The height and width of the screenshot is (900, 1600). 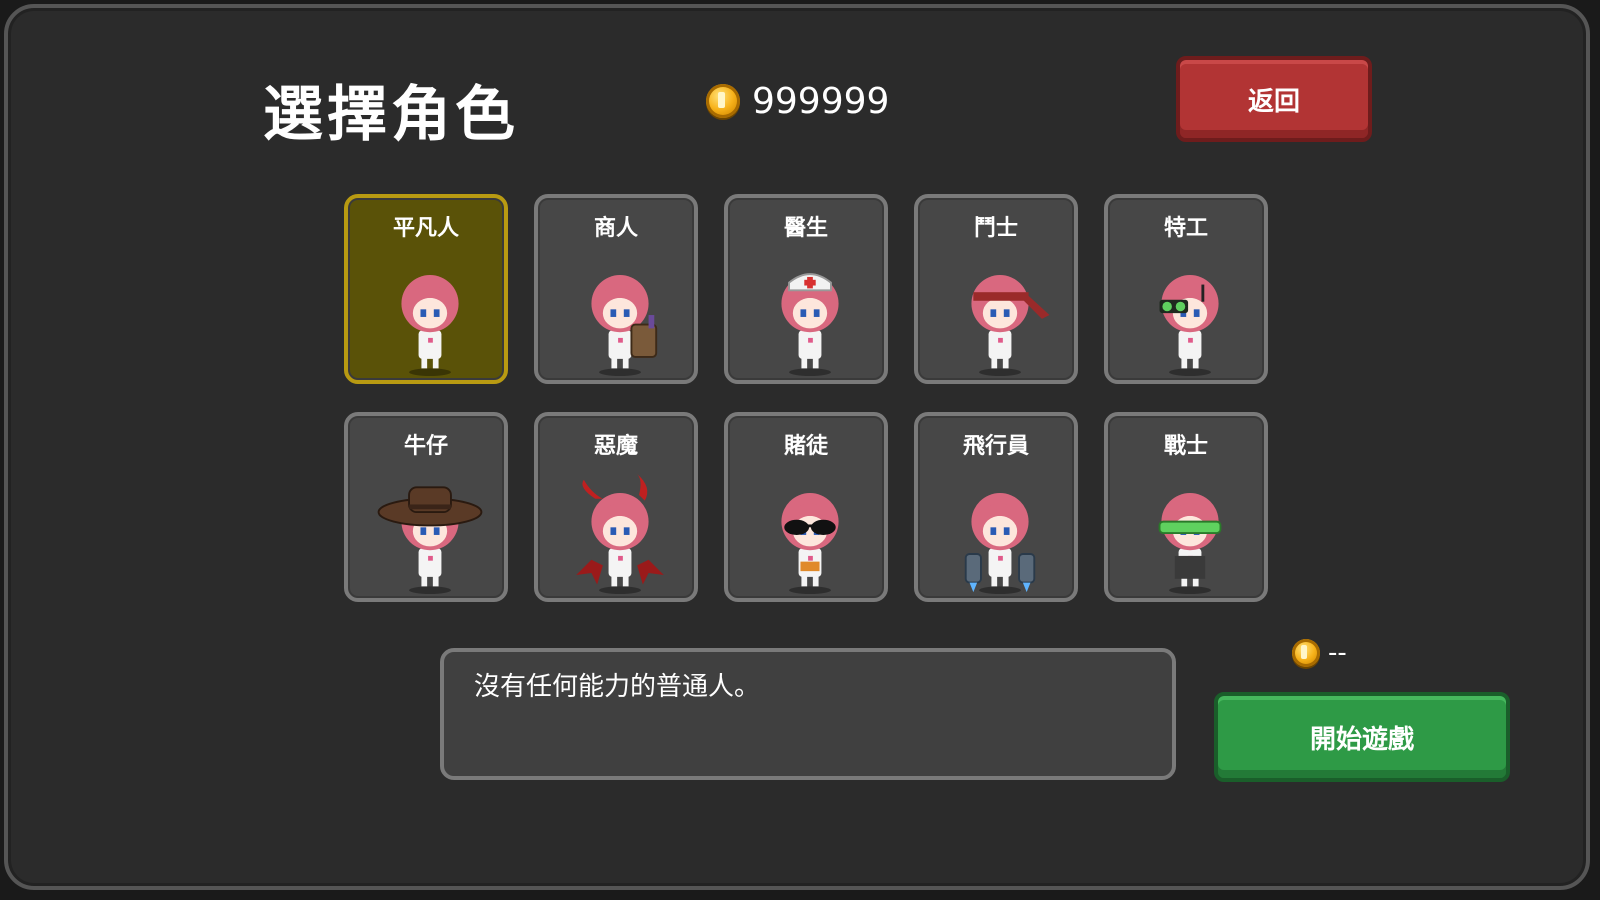 What do you see at coordinates (808, 714) in the screenshot?
I see `character-description: 沒有任何能力的普通人。` at bounding box center [808, 714].